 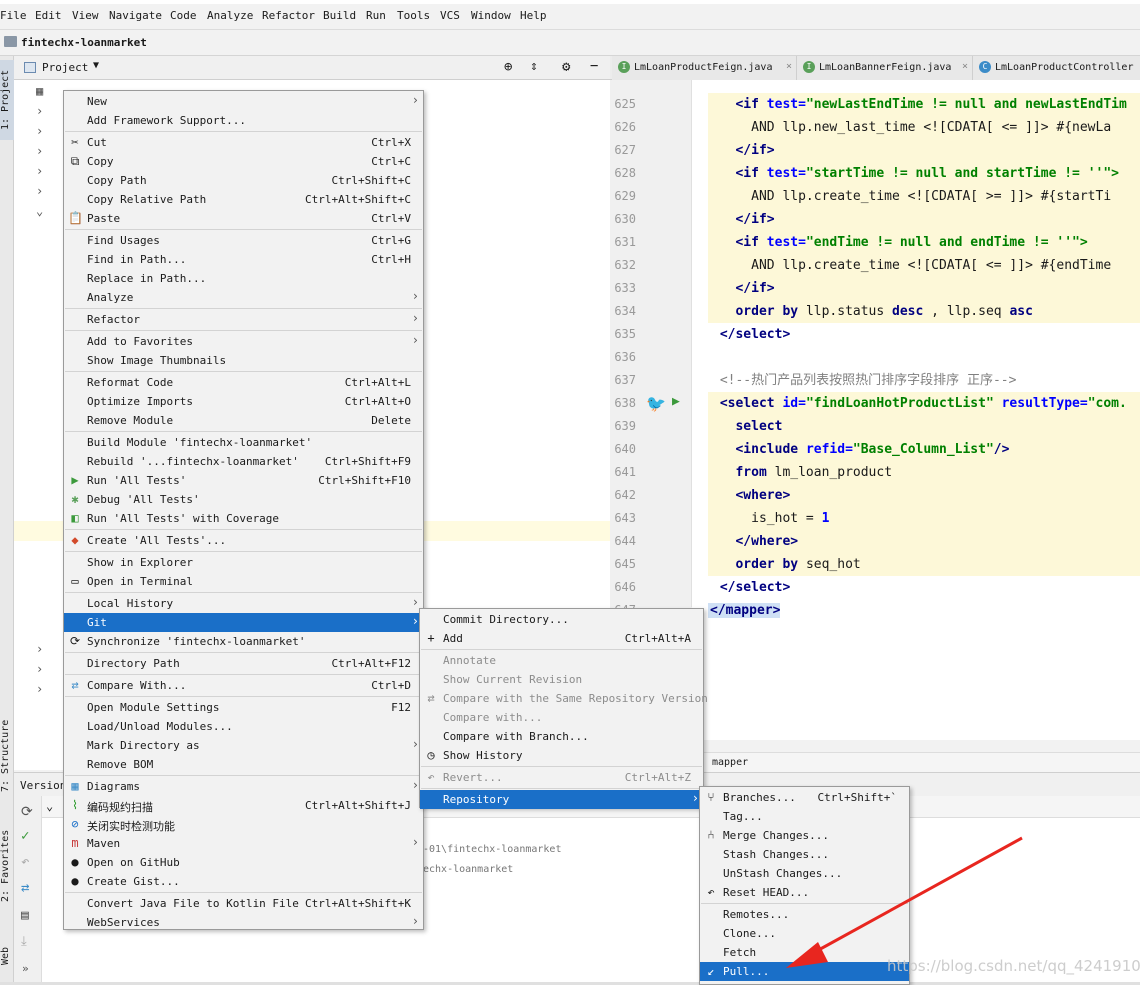 I want to click on menu-item-reformat-code: Reformat Code Ctrl+Alt+L, so click(x=243, y=382).